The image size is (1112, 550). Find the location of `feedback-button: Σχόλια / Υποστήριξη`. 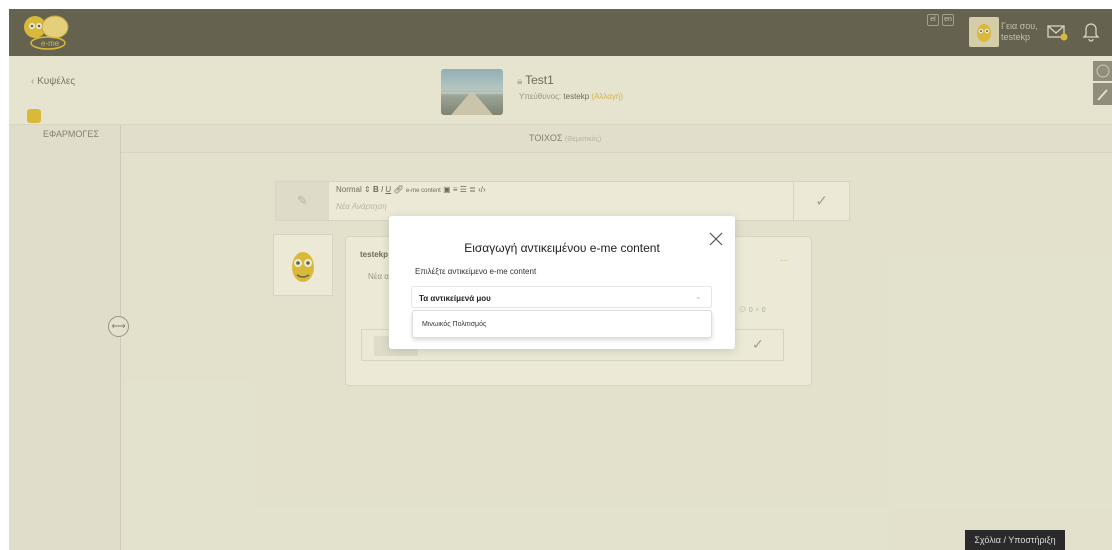

feedback-button: Σχόλια / Υποστήριξη is located at coordinates (1015, 540).